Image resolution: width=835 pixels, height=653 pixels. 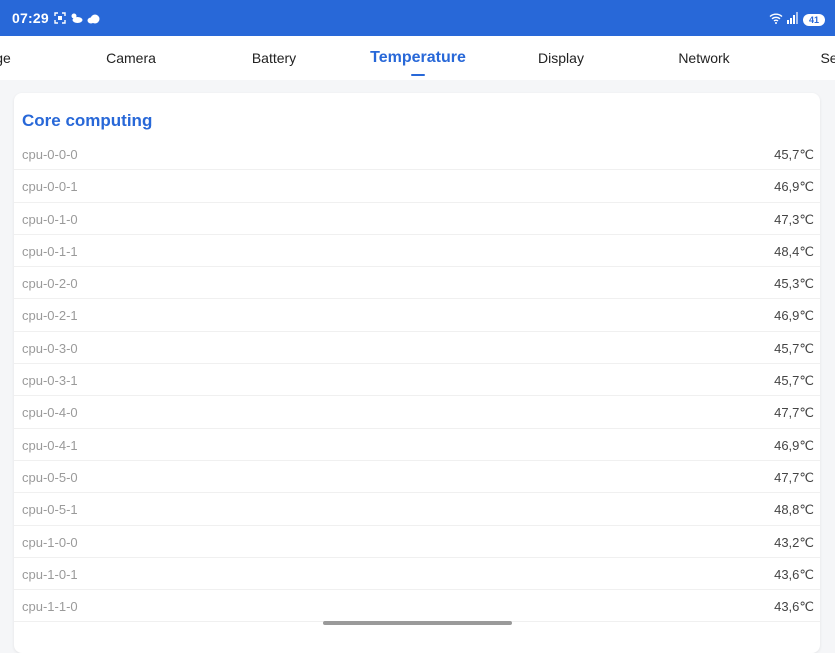 I want to click on section-title: Core computing, so click(x=87, y=120).